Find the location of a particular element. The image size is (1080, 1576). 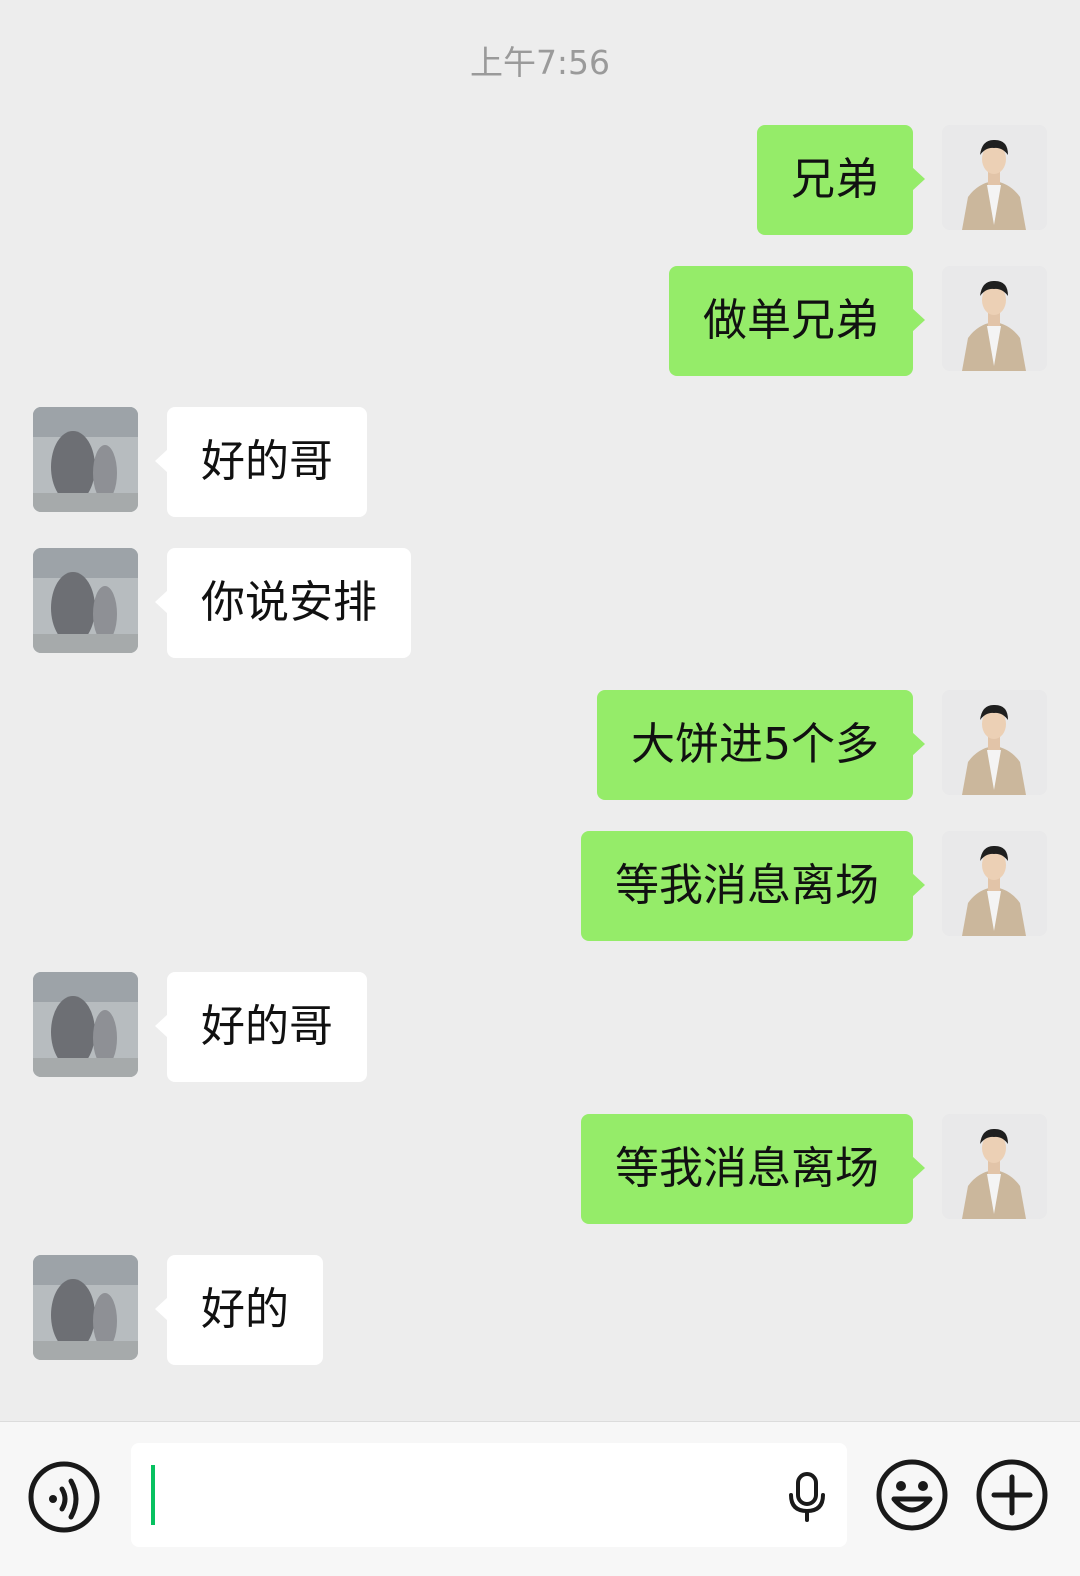

emoji-icon is located at coordinates (912, 1495).